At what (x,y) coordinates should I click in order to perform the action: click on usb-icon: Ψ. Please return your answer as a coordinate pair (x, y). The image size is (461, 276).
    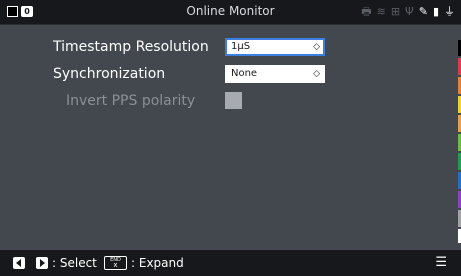
    Looking at the image, I should click on (409, 11).